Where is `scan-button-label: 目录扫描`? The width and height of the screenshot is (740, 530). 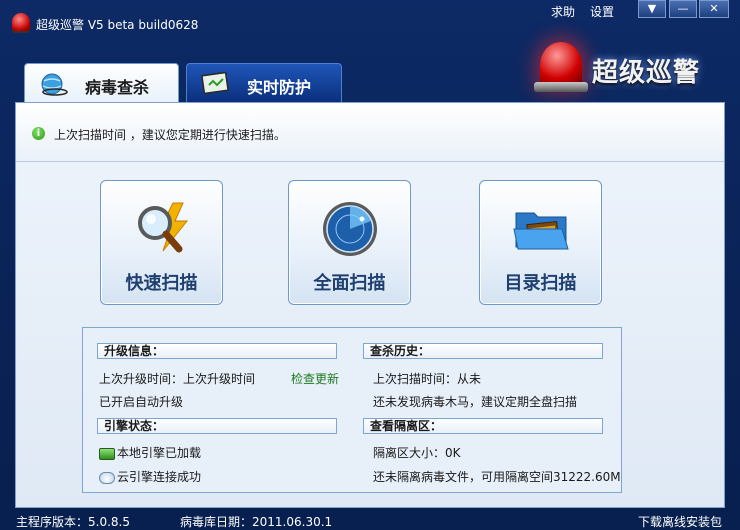
scan-button-label: 目录扫描 is located at coordinates (540, 283).